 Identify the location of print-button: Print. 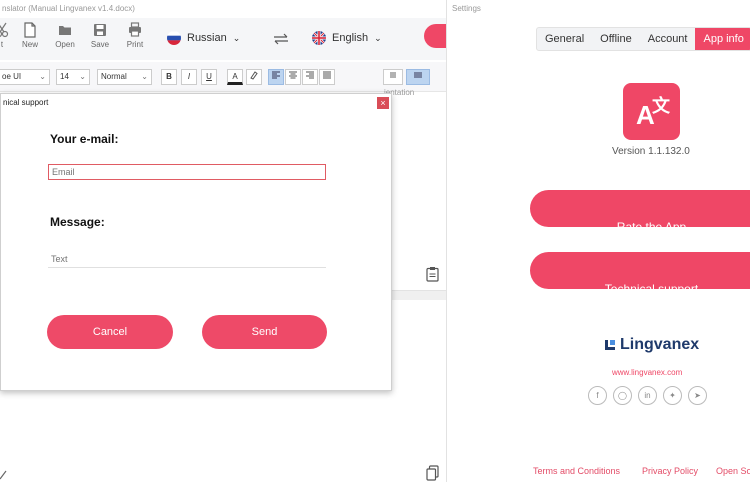
(135, 35).